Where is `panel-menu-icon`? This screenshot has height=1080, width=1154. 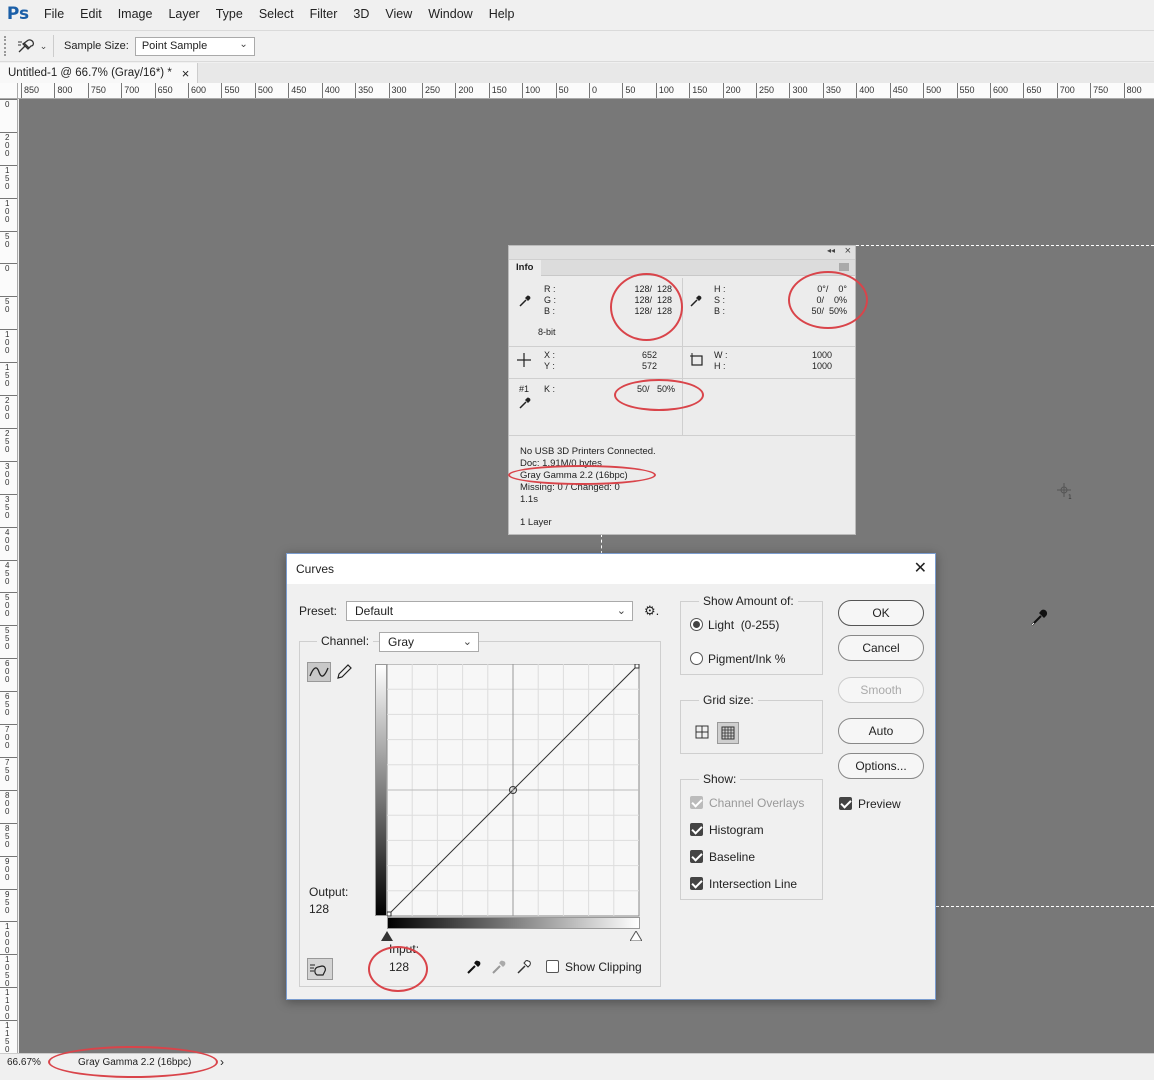 panel-menu-icon is located at coordinates (844, 267).